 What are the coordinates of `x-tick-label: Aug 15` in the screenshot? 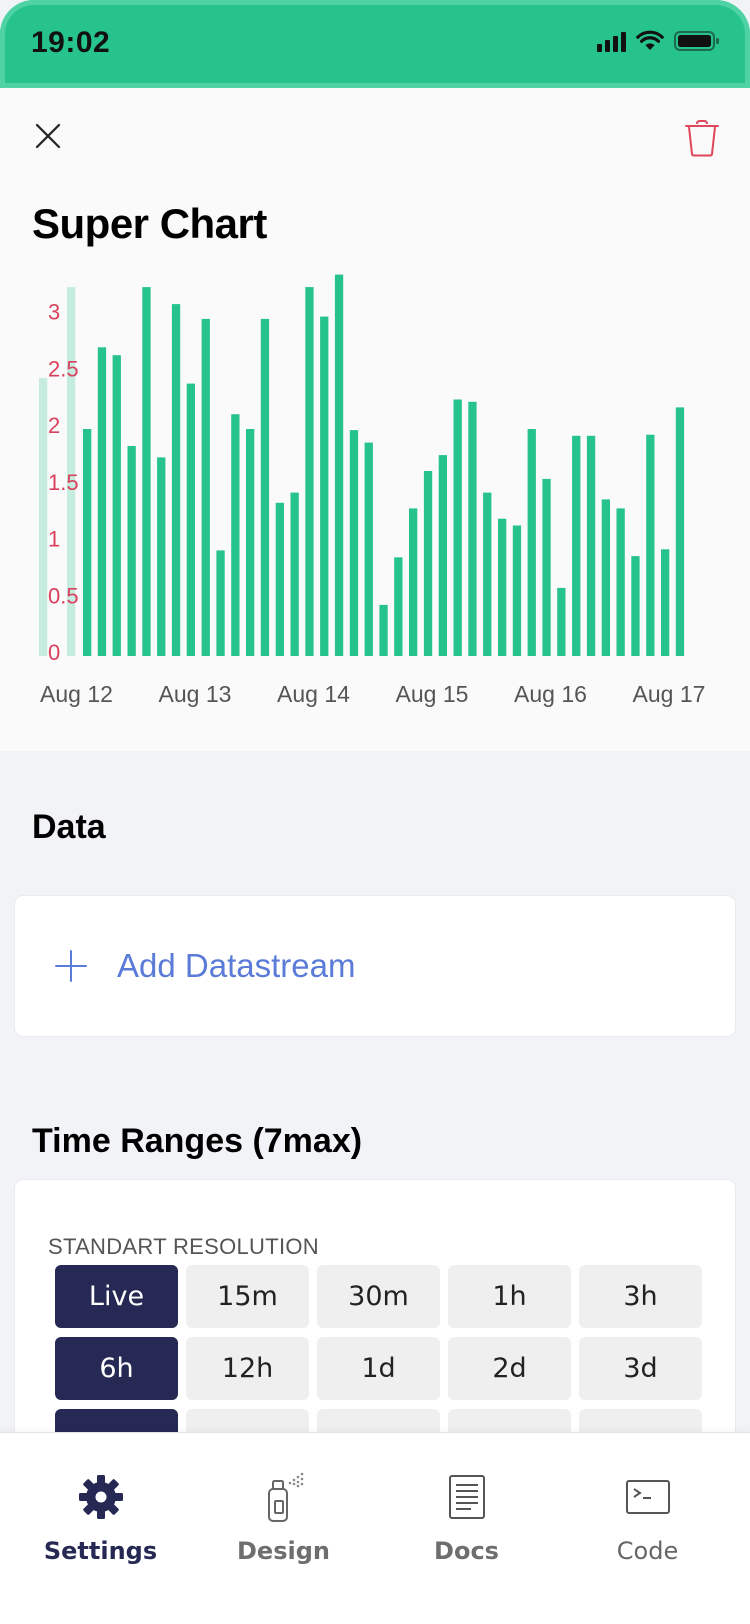 It's located at (432, 694).